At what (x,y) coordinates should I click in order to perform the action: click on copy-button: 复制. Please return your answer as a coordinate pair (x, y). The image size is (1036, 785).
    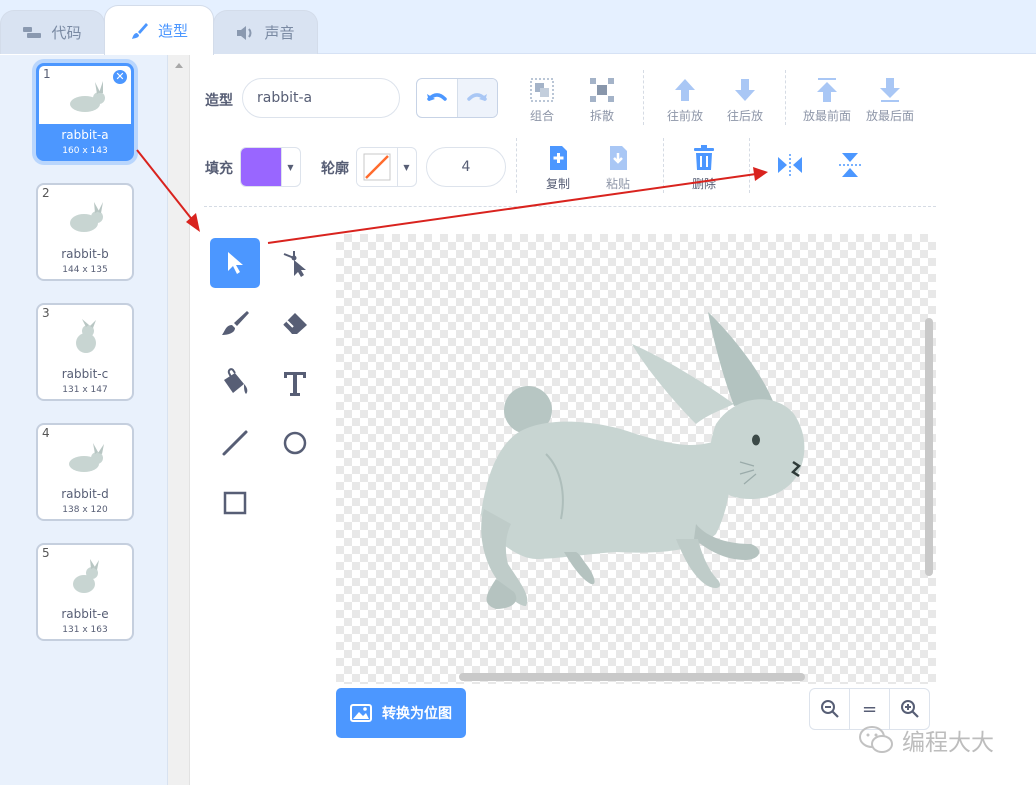
    Looking at the image, I should click on (558, 167).